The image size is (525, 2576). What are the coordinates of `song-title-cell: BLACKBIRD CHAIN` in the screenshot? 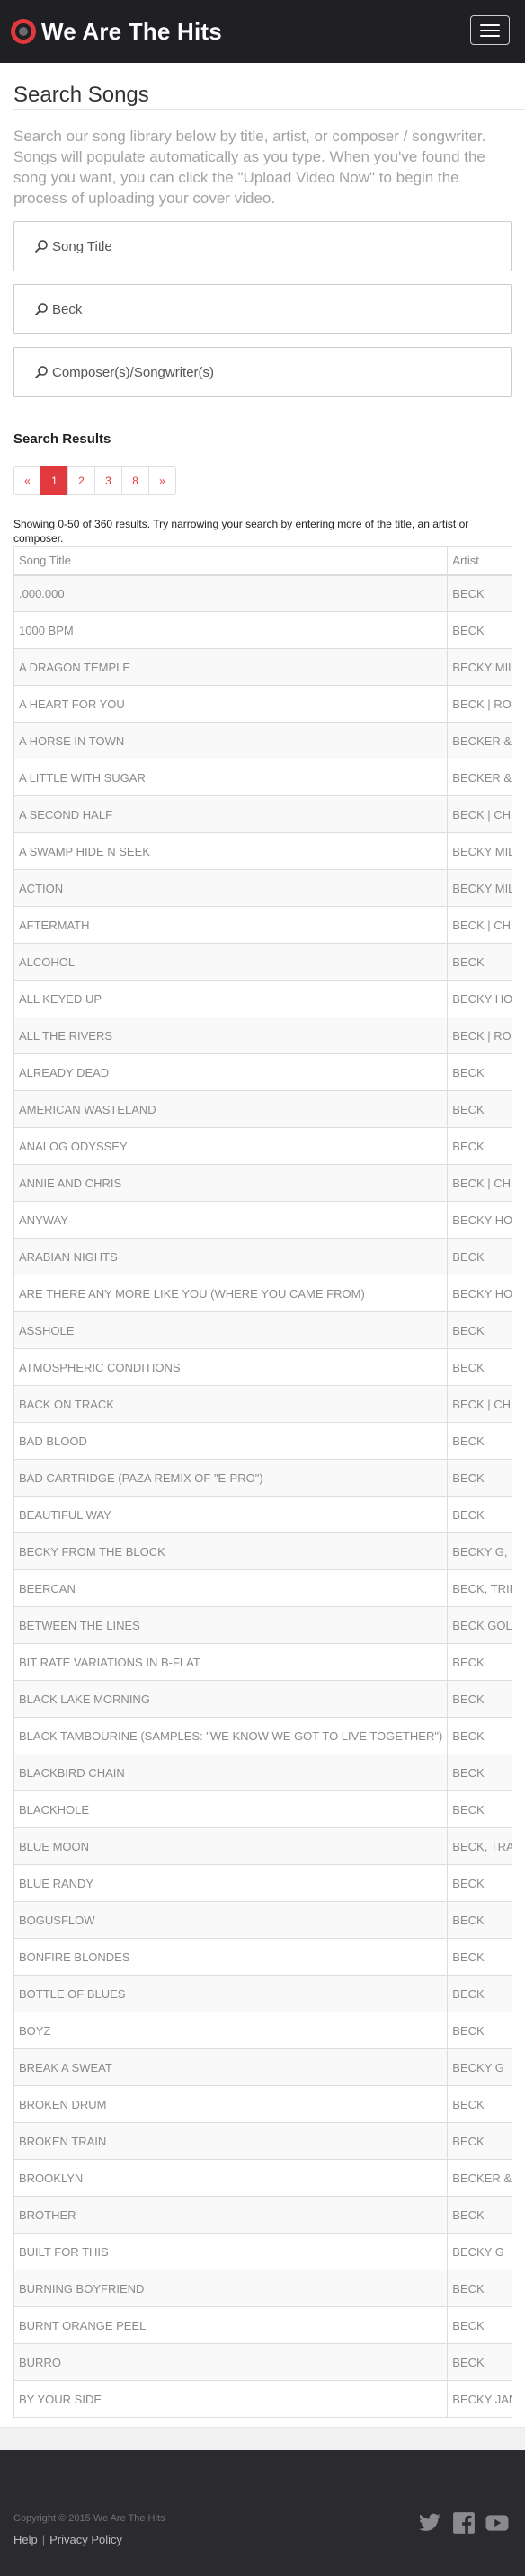 It's located at (231, 1772).